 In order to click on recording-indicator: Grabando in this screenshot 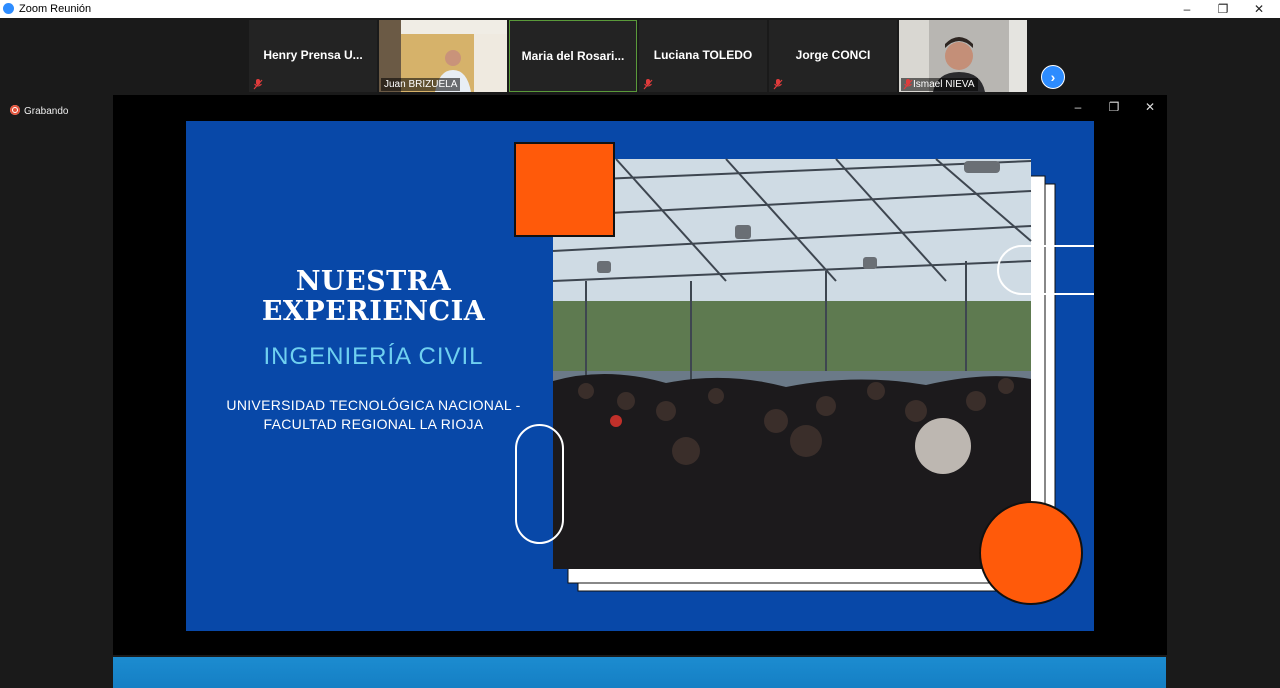, I will do `click(39, 111)`.